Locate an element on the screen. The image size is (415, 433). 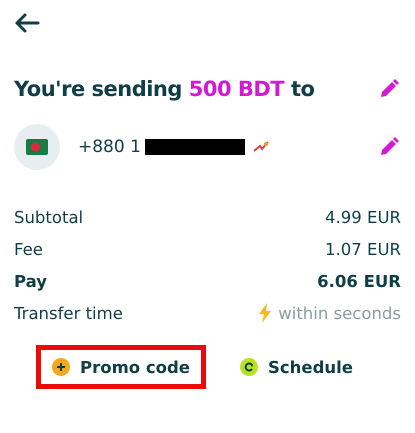
summary-value: 4.99 EUR is located at coordinates (363, 217).